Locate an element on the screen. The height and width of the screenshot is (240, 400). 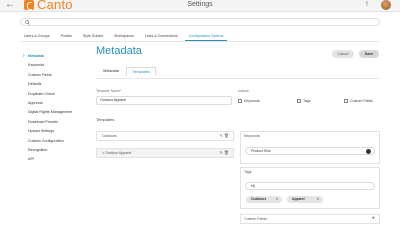
custom-fields-panel: Custom Fields + is located at coordinates (310, 219).